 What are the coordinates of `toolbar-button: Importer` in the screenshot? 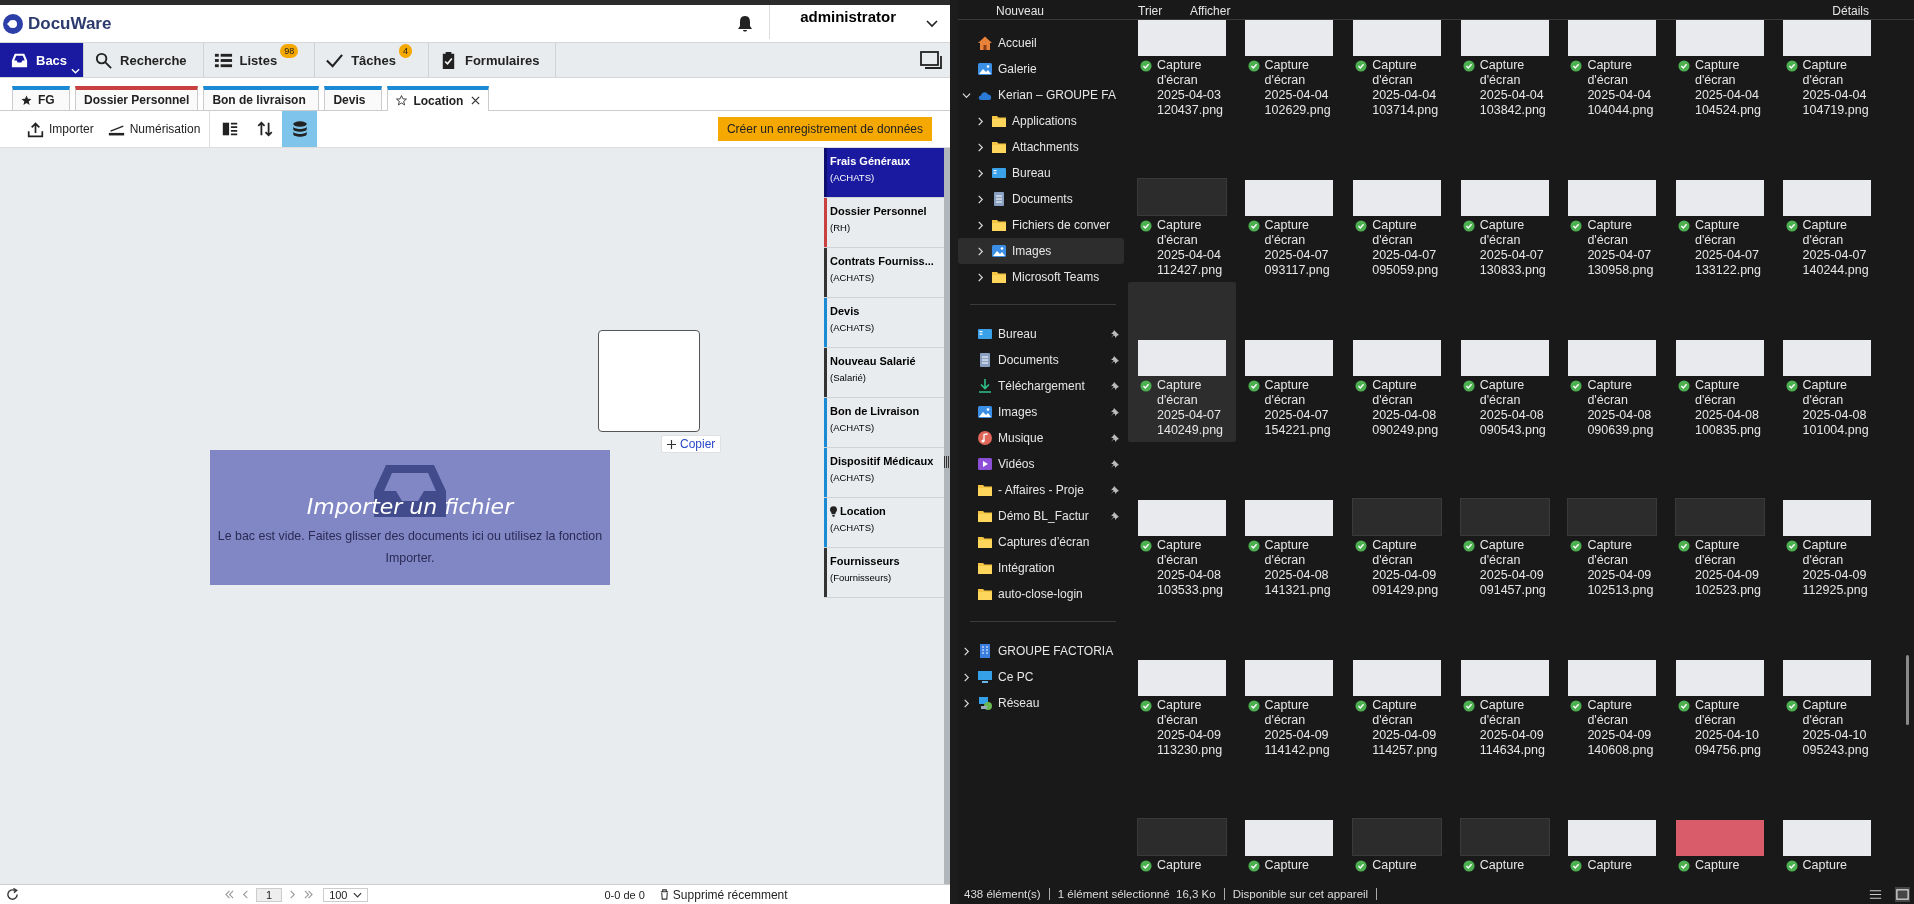 It's located at (60, 129).